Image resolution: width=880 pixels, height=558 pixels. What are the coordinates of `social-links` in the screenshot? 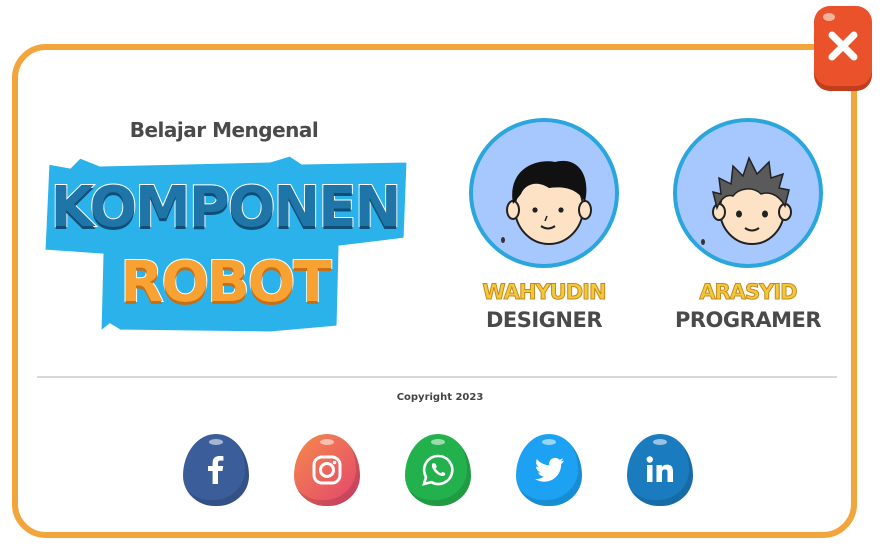 It's located at (443, 472).